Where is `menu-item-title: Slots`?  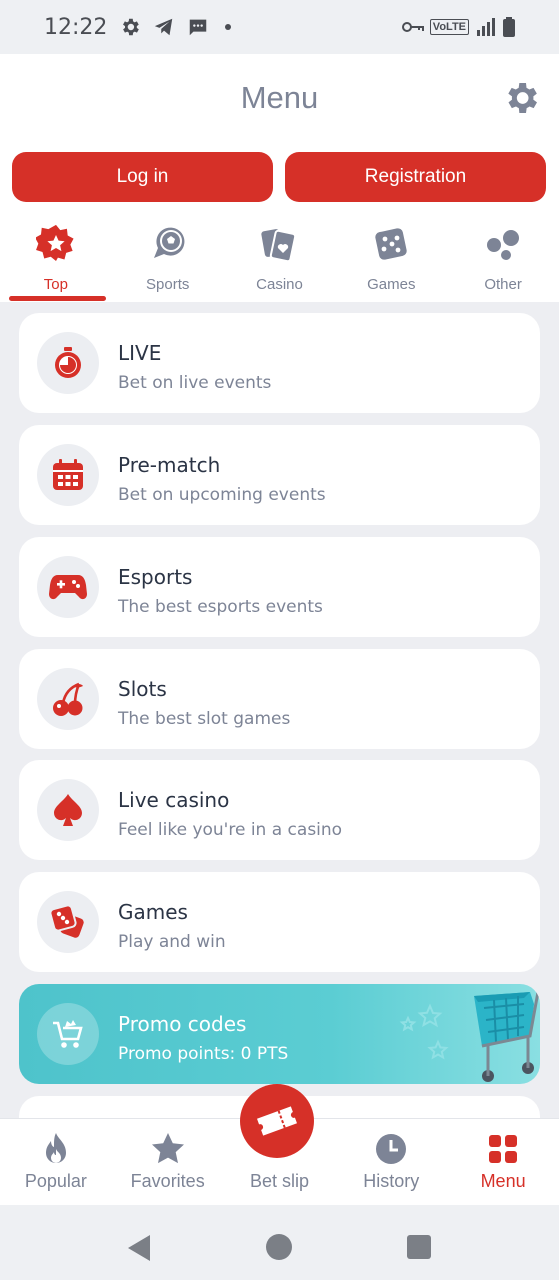
menu-item-title: Slots is located at coordinates (142, 689).